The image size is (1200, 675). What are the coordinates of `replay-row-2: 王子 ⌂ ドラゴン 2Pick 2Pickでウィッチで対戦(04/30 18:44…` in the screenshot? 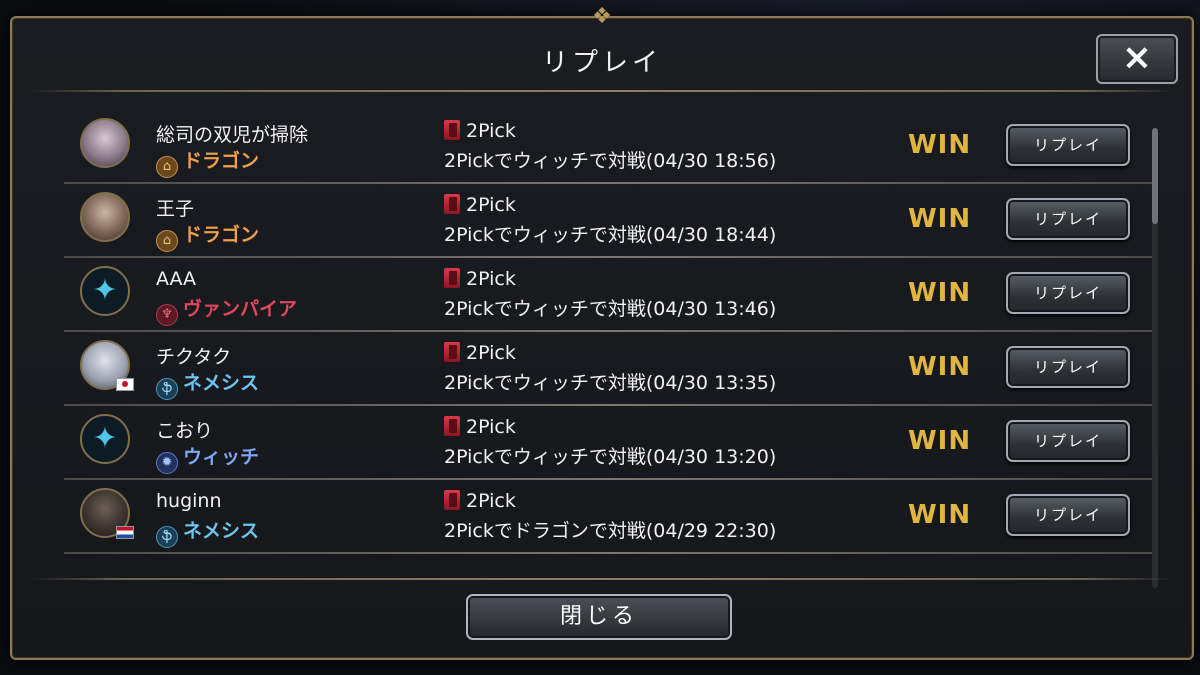 It's located at (611, 221).